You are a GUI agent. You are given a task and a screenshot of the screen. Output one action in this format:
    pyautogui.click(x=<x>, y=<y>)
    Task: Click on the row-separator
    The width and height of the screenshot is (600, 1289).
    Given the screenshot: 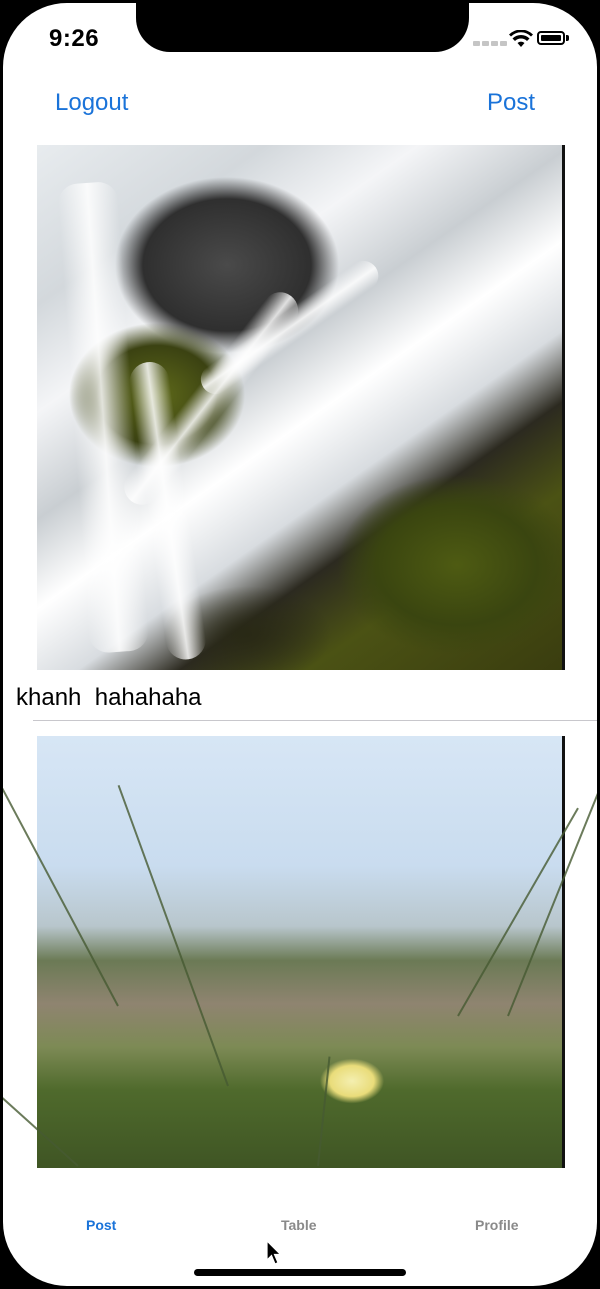 What is the action you would take?
    pyautogui.click(x=315, y=720)
    